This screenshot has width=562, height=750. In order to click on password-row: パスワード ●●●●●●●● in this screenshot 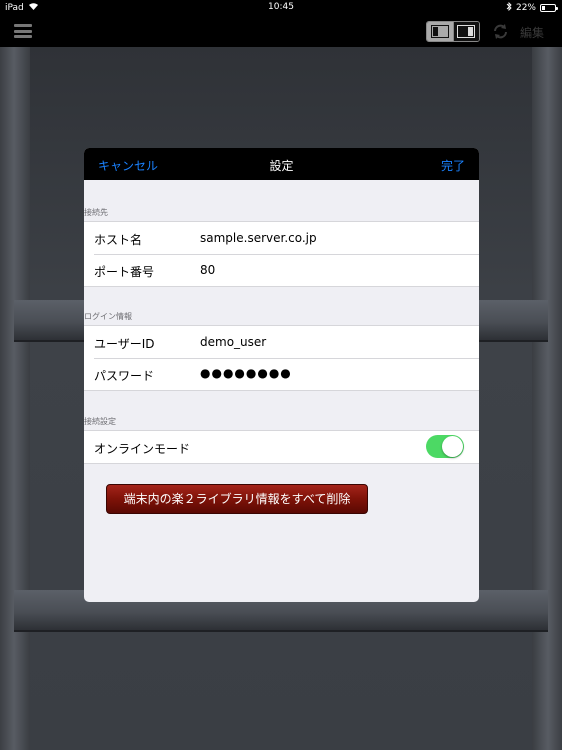, I will do `click(281, 374)`.